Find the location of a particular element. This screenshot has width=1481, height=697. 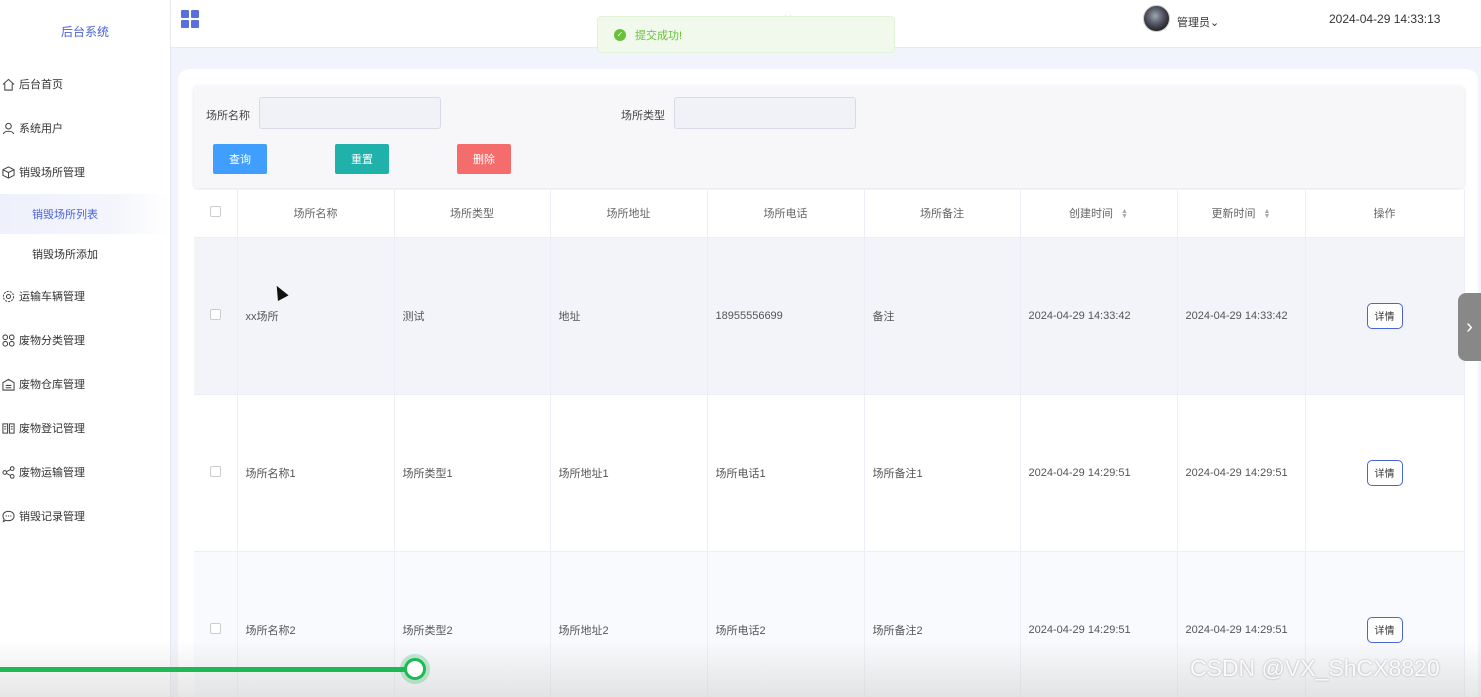

warehouse-icon is located at coordinates (8, 384).